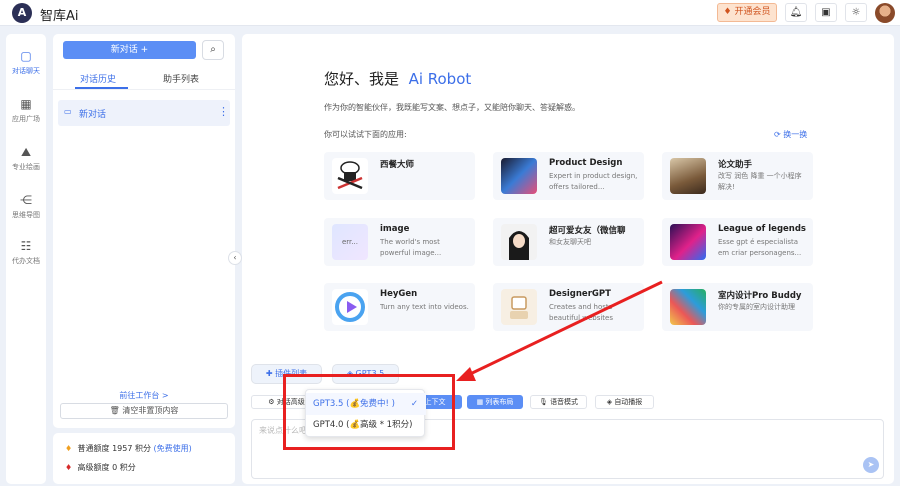  What do you see at coordinates (399, 176) in the screenshot?
I see `app-card-western-chef: 西餐大师` at bounding box center [399, 176].